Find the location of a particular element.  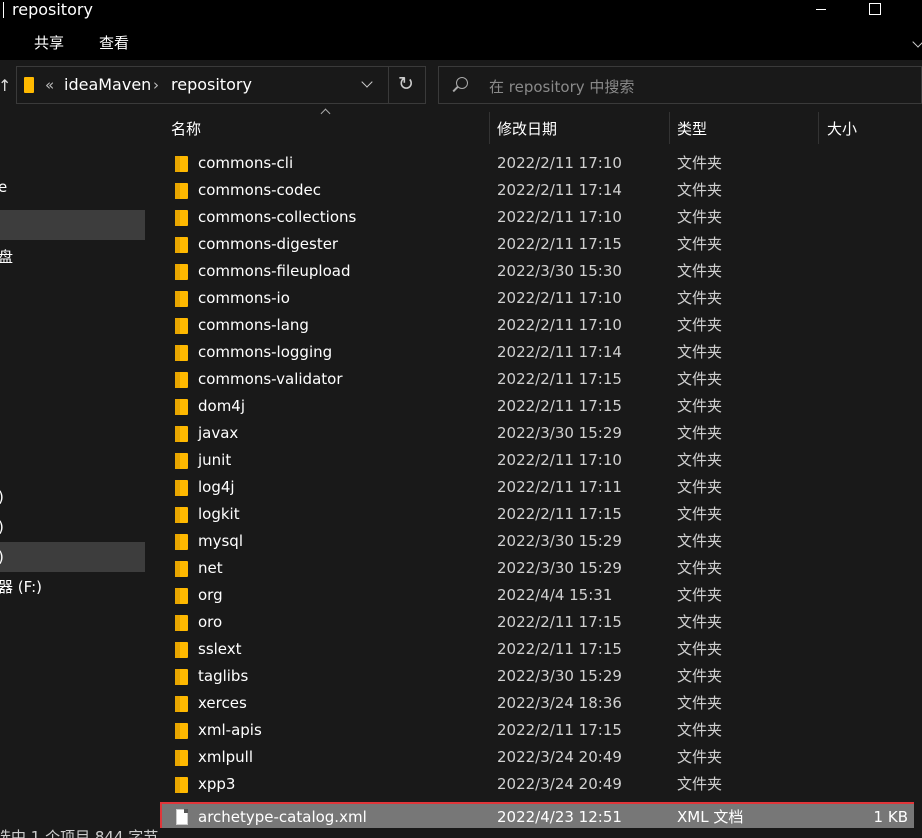

file-type: XML 文档 is located at coordinates (710, 817).